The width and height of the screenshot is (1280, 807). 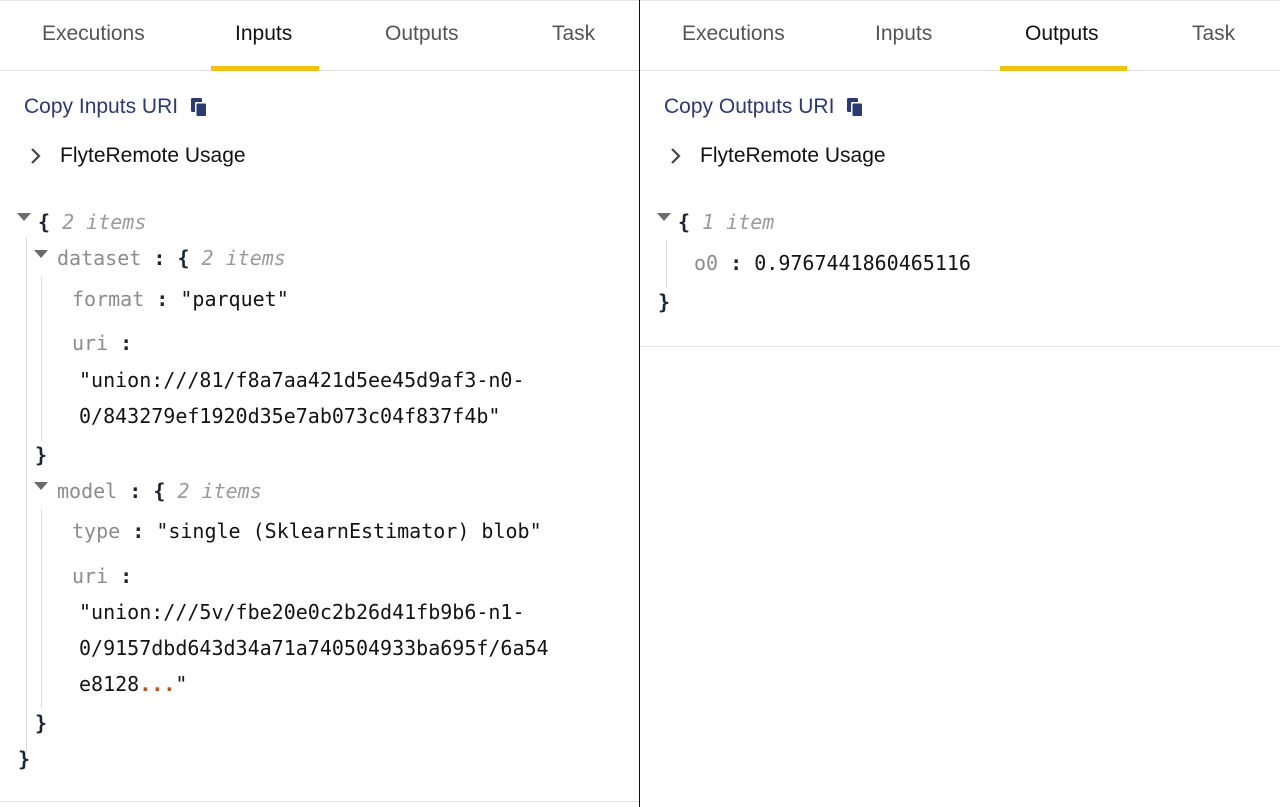 I want to click on json-model-uri-key: uri :, so click(x=102, y=576).